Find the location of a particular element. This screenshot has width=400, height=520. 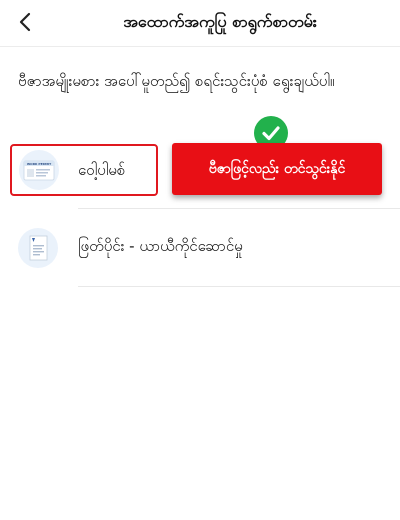

document-receipt-icon is located at coordinates (38, 248).